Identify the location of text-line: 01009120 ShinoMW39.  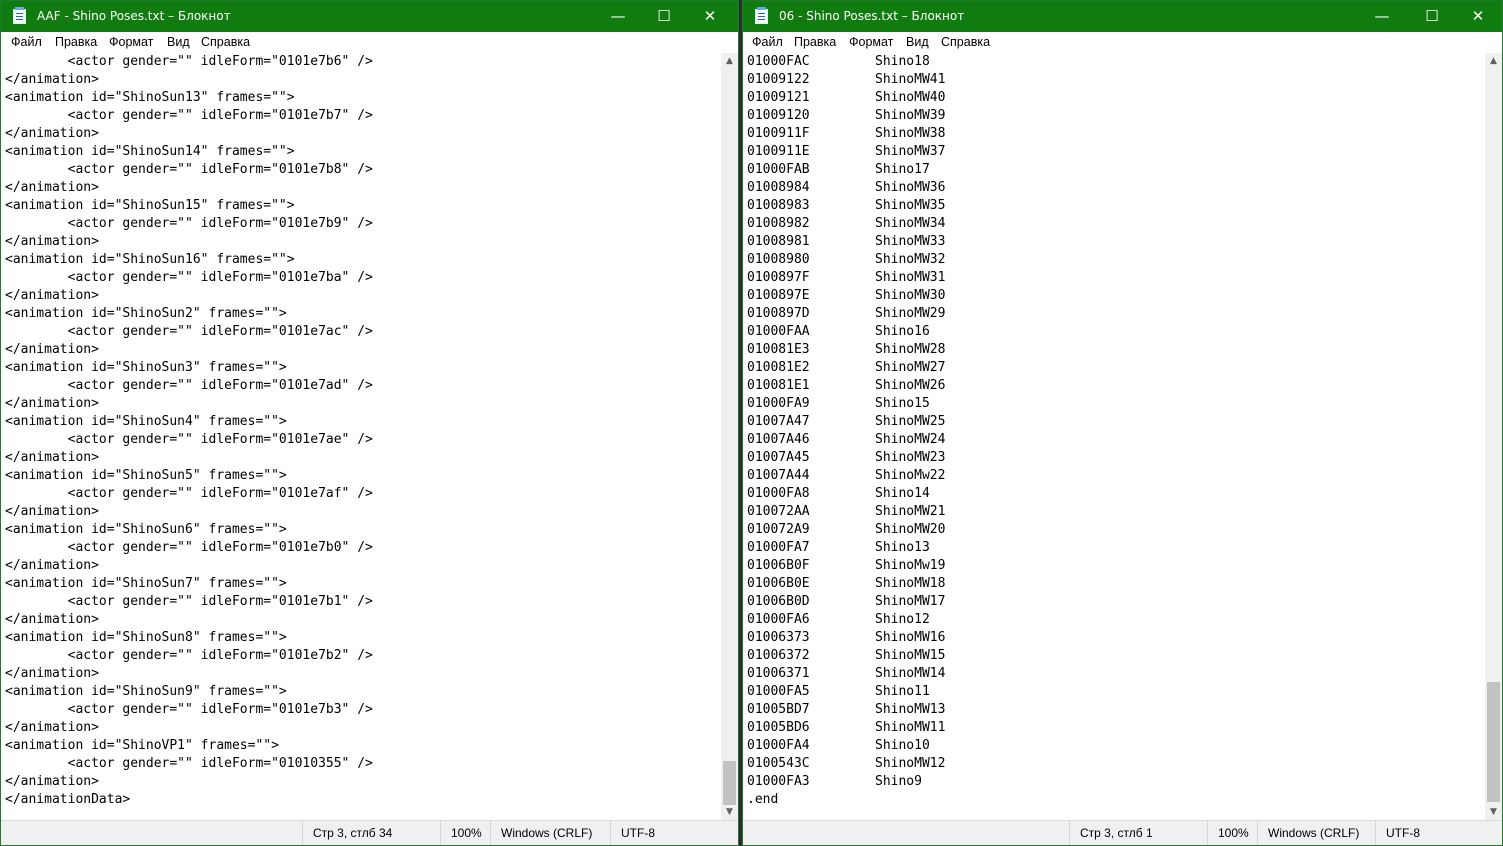
(1114, 116).